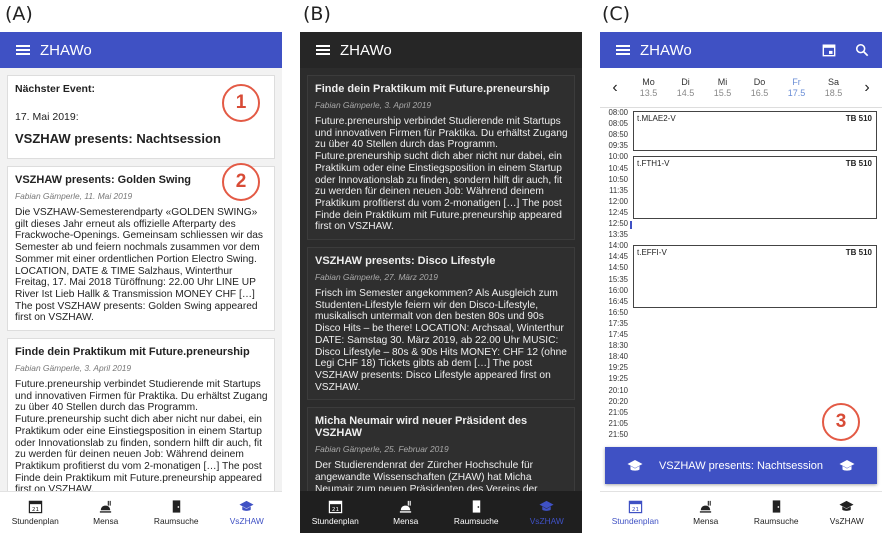  Describe the element at coordinates (759, 81) in the screenshot. I see `day-name: Do` at that location.